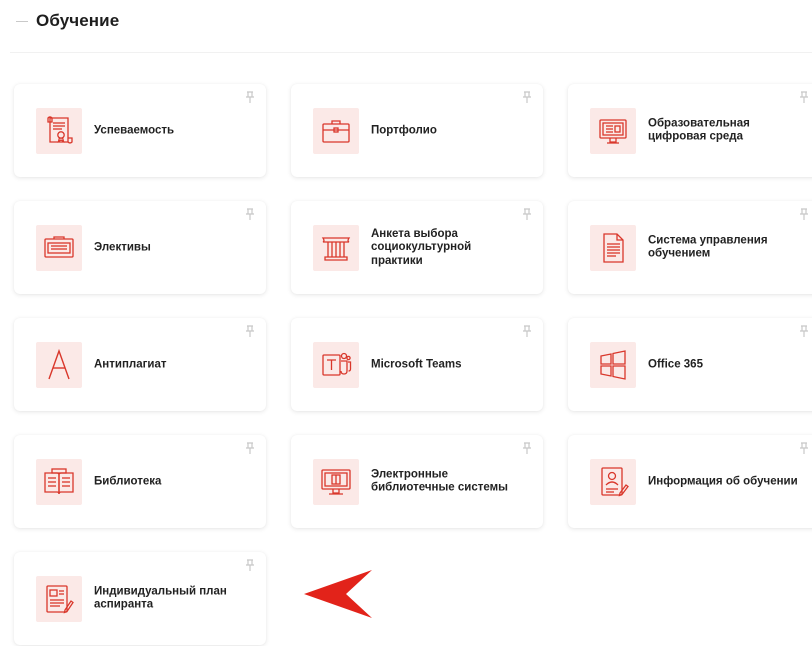 This screenshot has height=646, width=812. I want to click on tile-label: Элективы, so click(122, 246).